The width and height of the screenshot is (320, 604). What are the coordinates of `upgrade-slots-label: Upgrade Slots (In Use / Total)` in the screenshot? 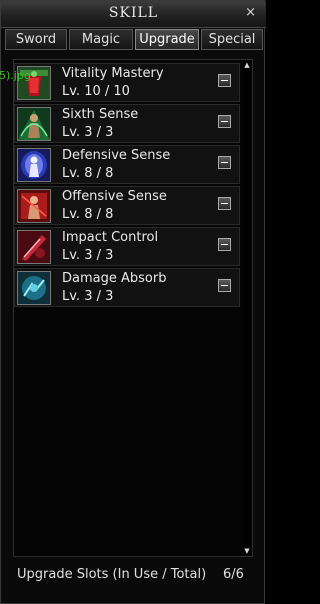 It's located at (112, 574).